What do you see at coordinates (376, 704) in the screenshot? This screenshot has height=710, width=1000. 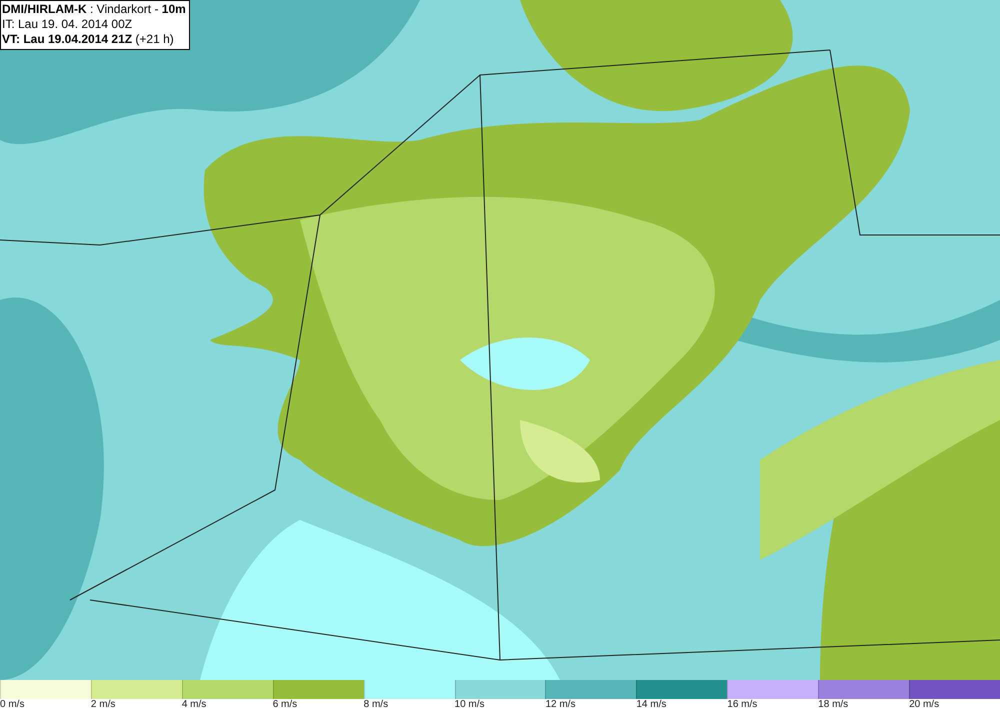 I see `legend-label: 8 m/s` at bounding box center [376, 704].